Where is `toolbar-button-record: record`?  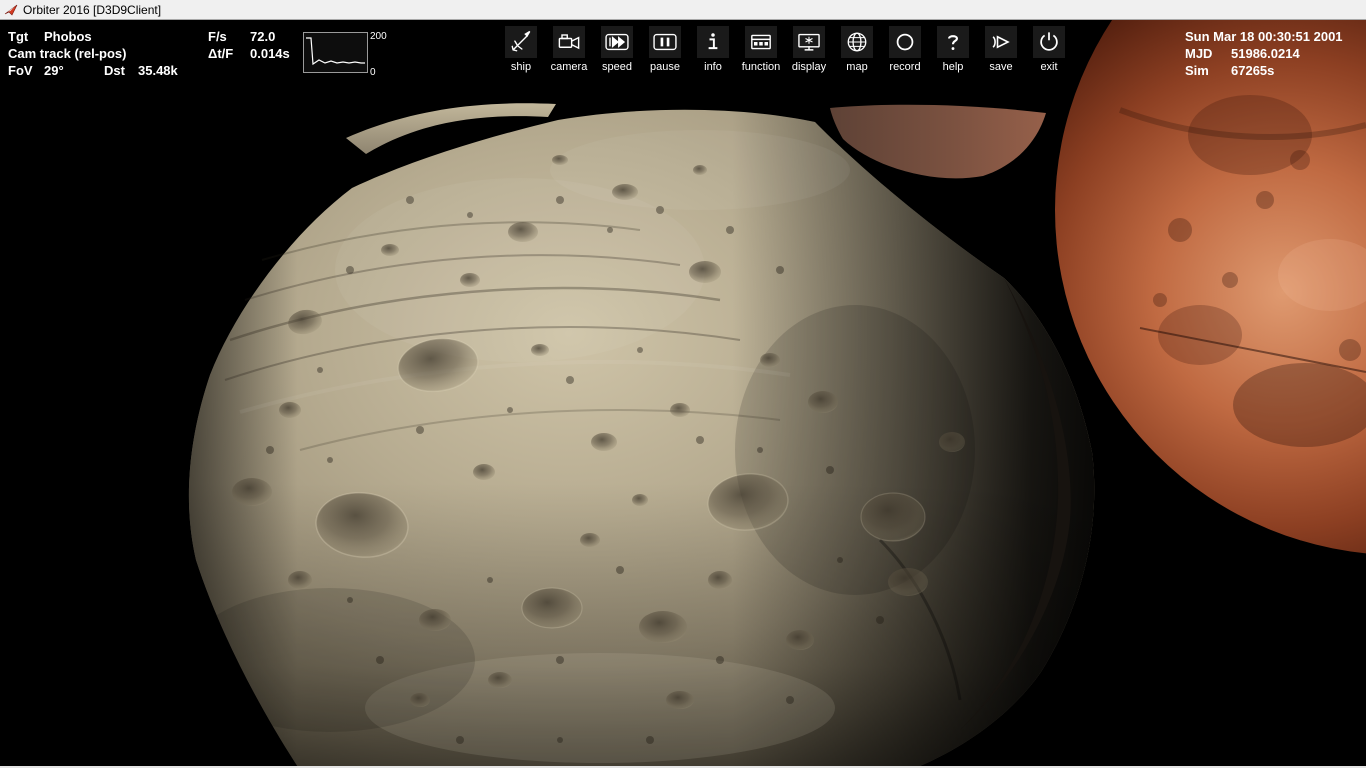 toolbar-button-record: record is located at coordinates (905, 49).